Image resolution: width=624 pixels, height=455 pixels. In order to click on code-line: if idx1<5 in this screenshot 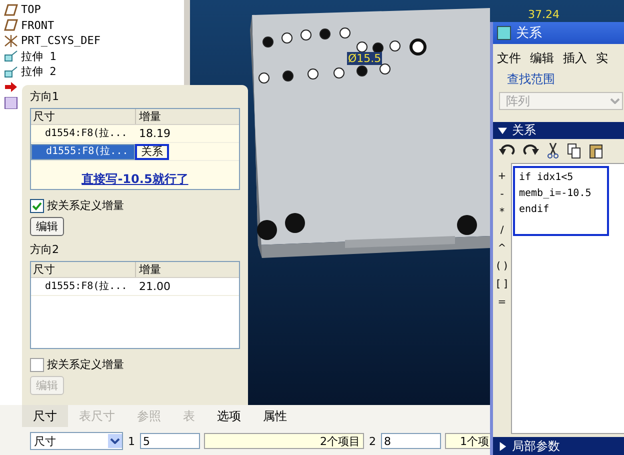, I will do `click(546, 178)`.